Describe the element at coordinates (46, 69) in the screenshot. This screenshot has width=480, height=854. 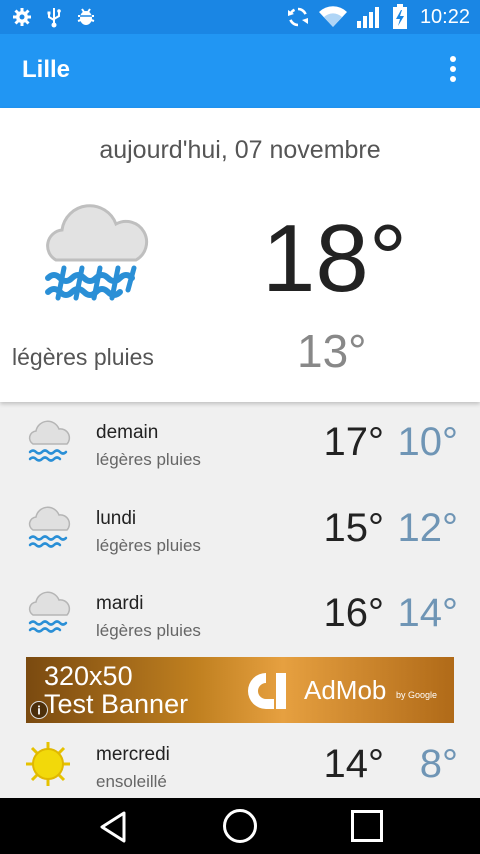
I see `app-title: Lille` at that location.